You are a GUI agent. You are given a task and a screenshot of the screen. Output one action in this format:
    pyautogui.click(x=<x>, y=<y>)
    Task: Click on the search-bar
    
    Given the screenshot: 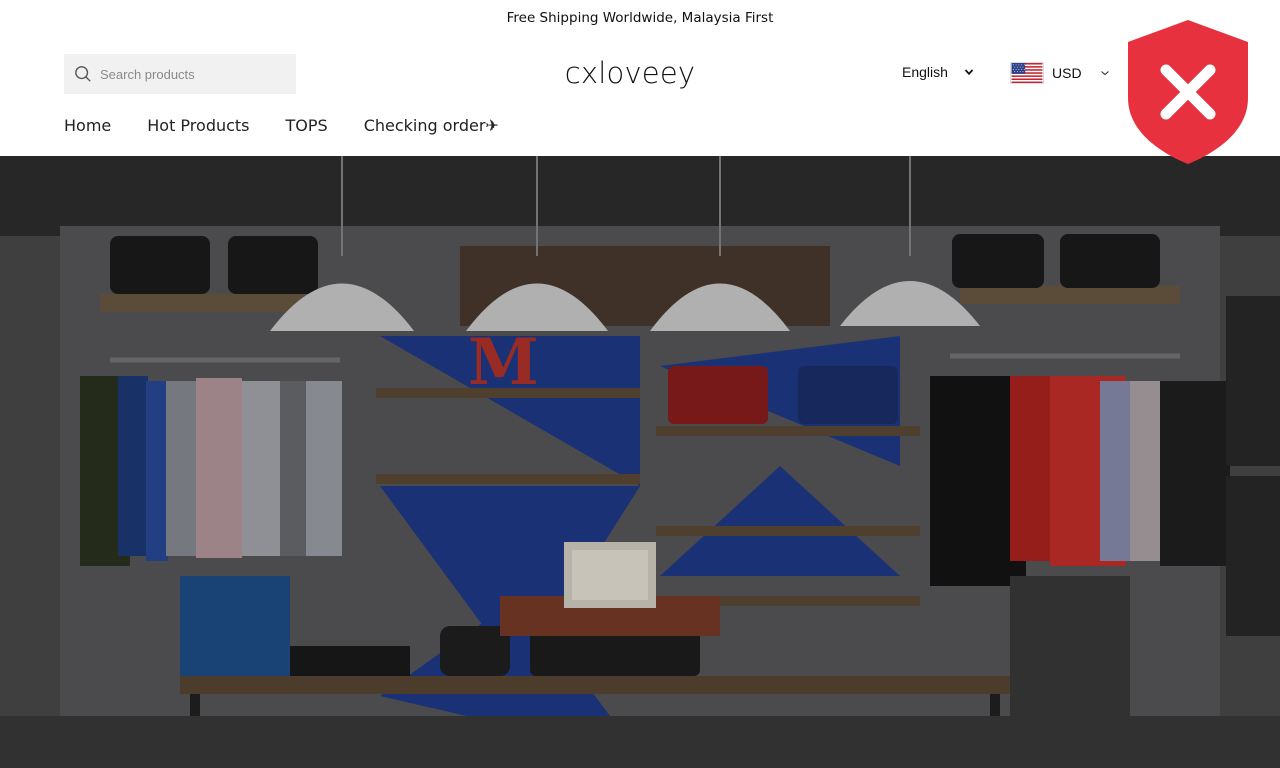 What is the action you would take?
    pyautogui.click(x=180, y=74)
    